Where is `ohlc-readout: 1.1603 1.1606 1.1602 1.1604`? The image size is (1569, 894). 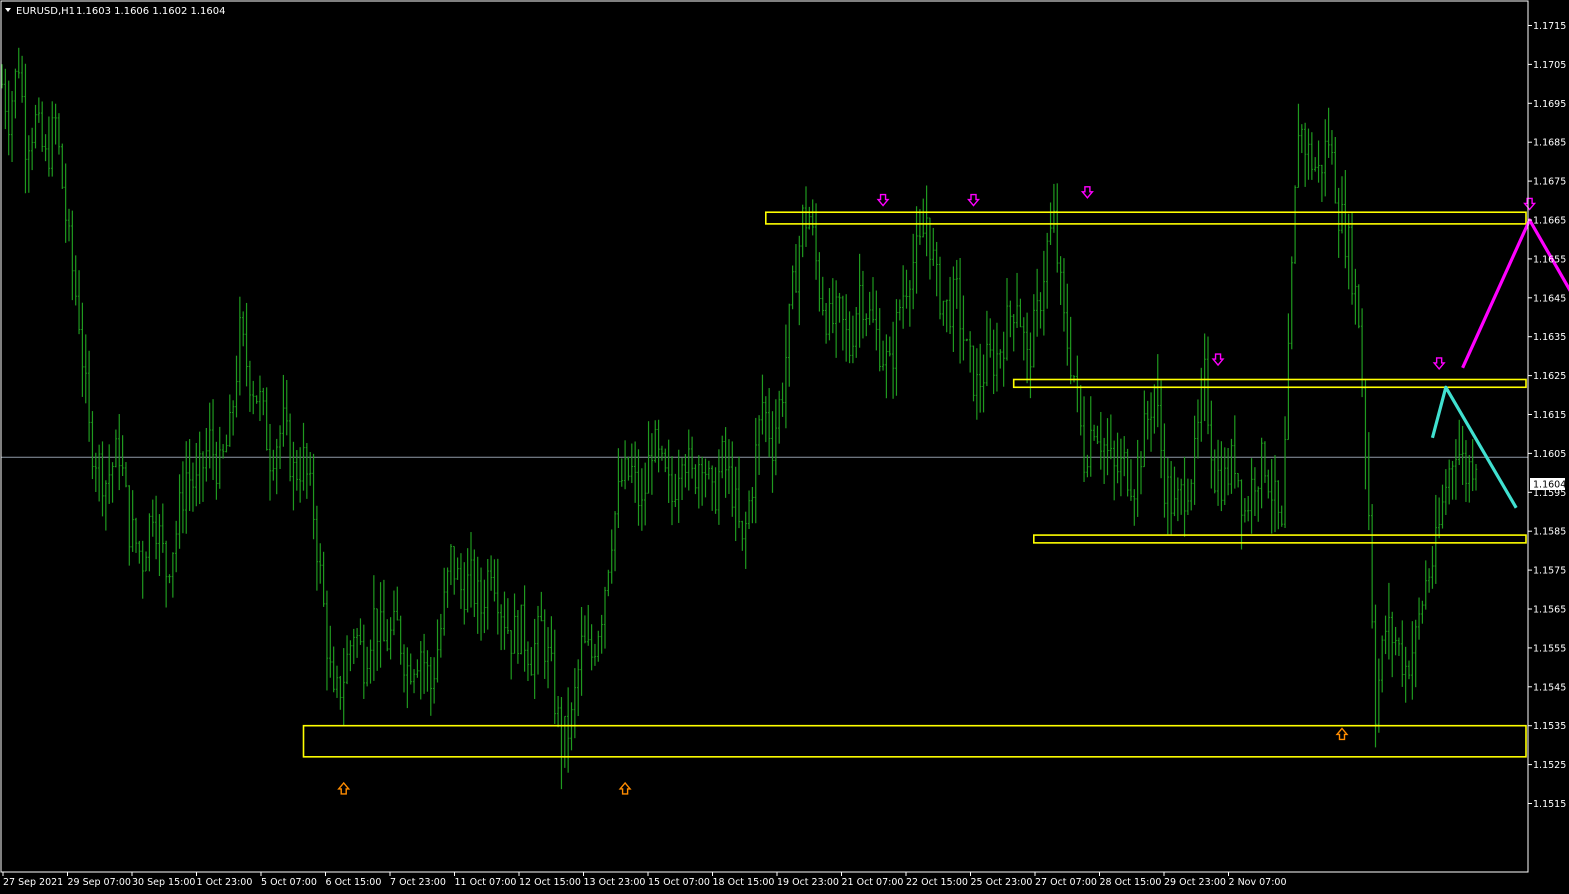 ohlc-readout: 1.1603 1.1606 1.1602 1.1604 is located at coordinates (151, 11).